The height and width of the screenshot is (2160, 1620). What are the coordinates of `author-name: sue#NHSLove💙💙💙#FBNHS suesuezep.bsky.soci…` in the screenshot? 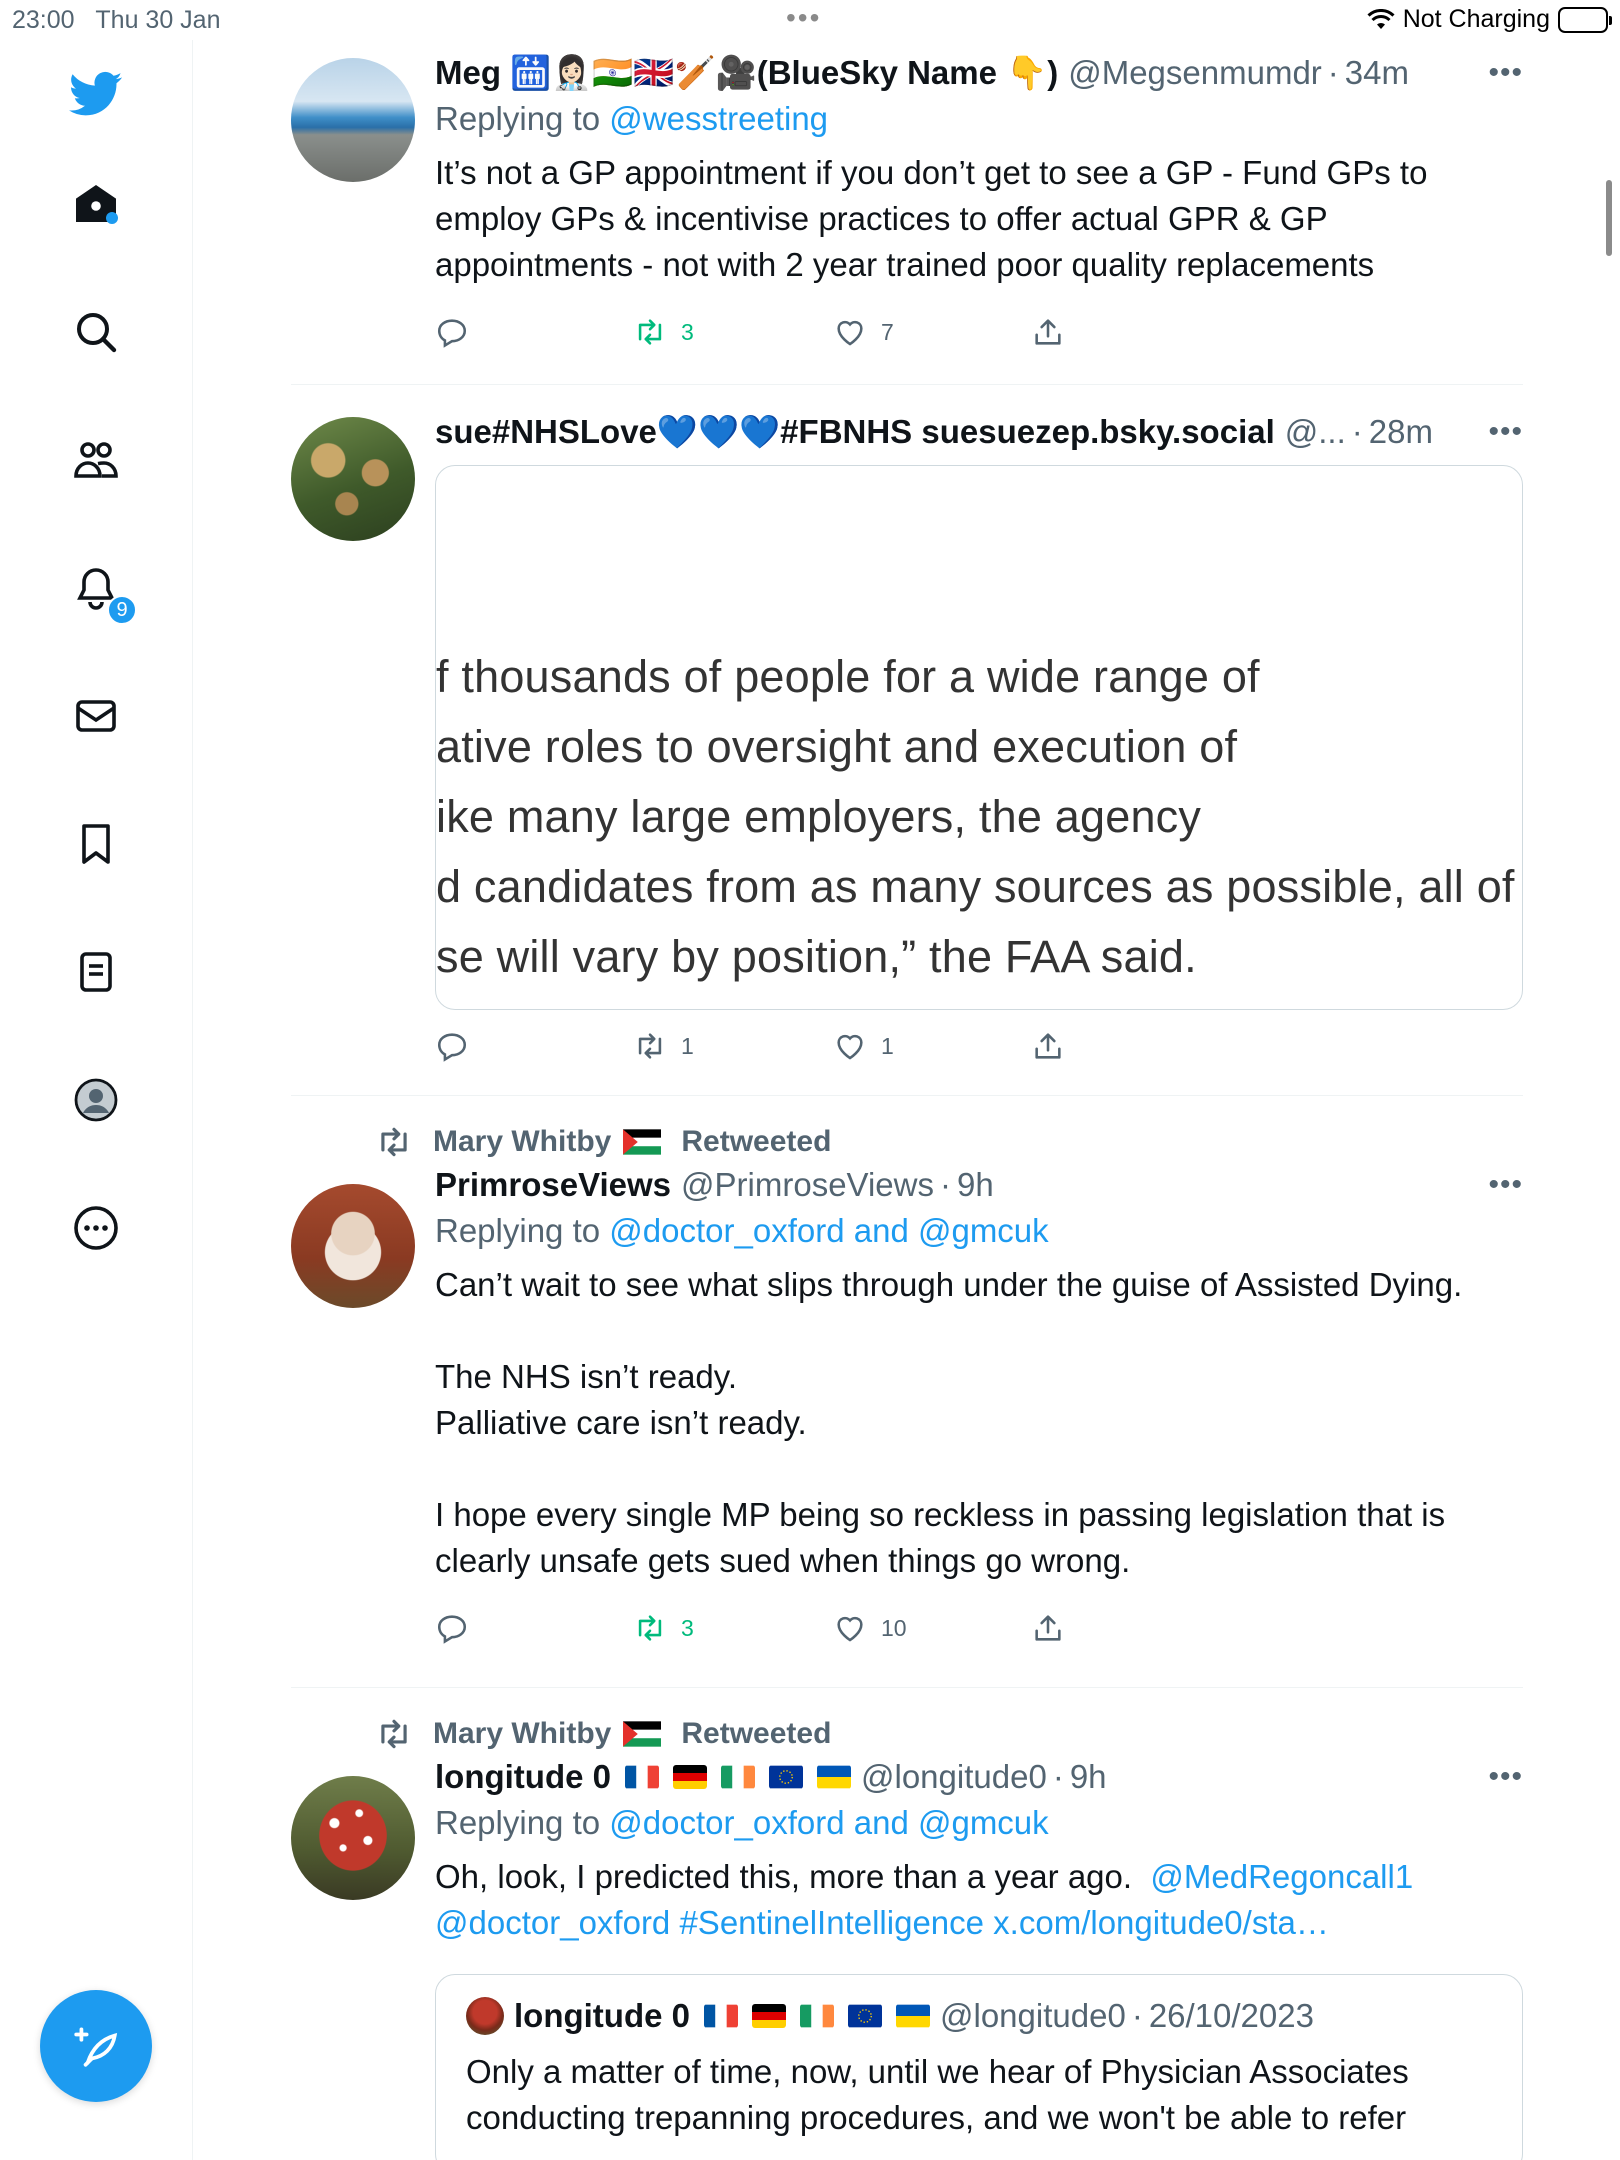 It's located at (855, 432).